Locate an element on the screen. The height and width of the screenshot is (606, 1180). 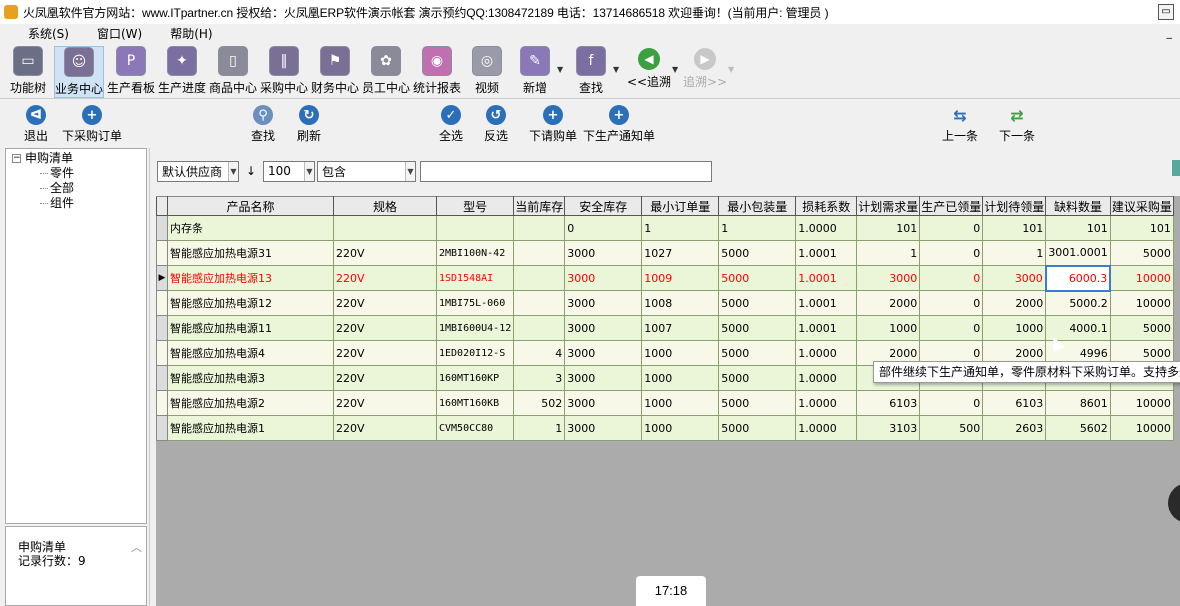
match-mode-select: 包含 ▼ is located at coordinates (366, 171).